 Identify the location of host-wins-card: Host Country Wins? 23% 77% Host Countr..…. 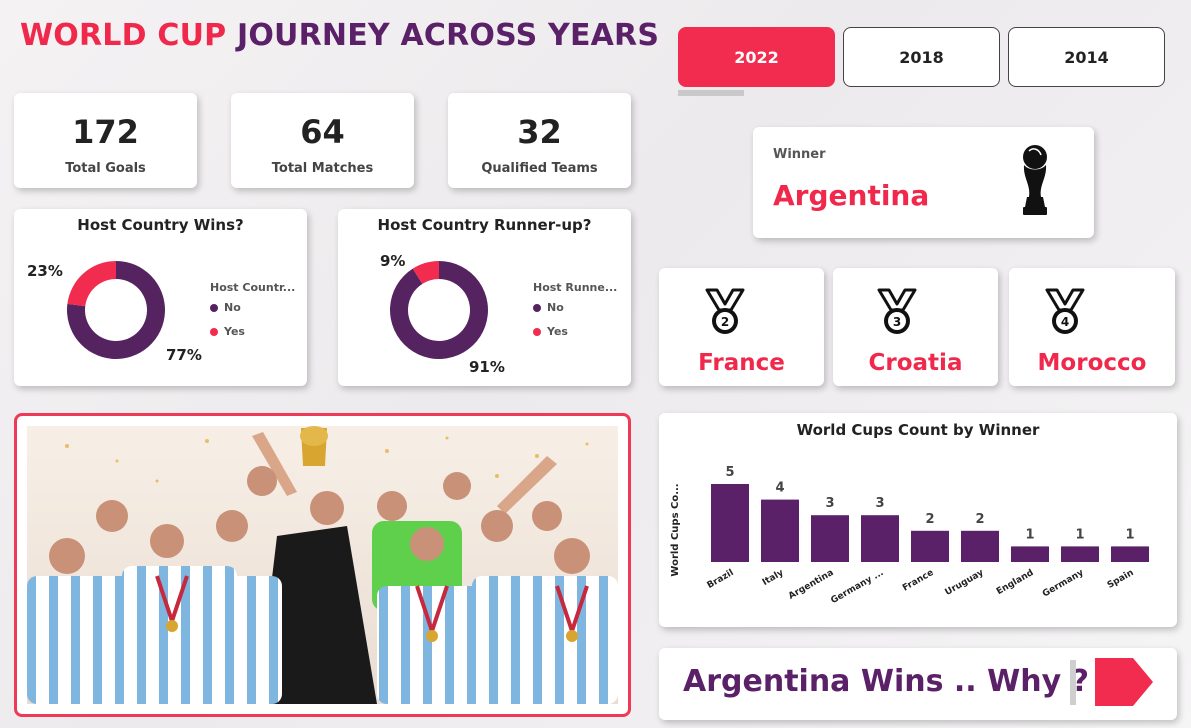
(160, 297).